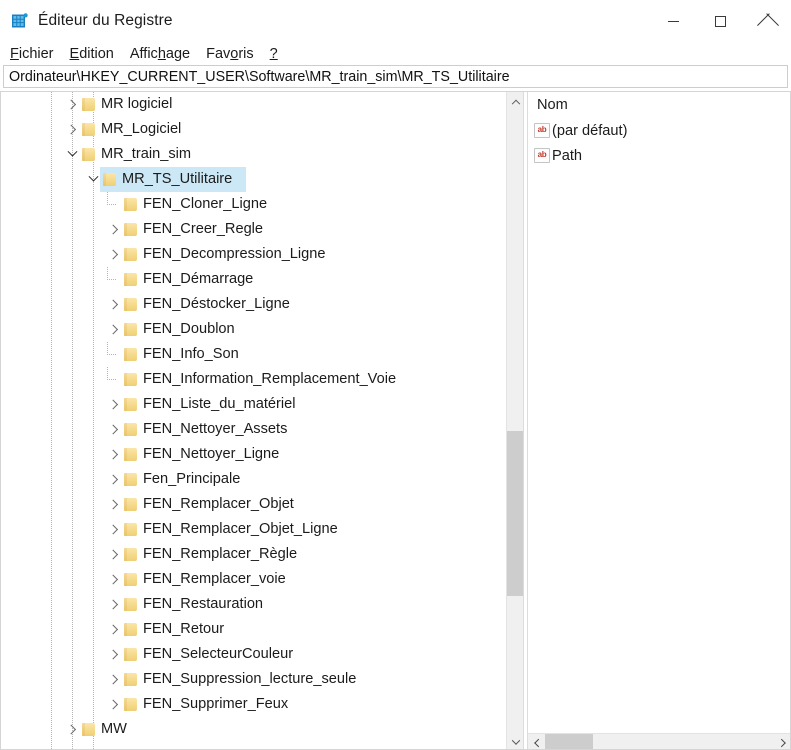 The image size is (791, 750). Describe the element at coordinates (215, 429) in the screenshot. I see `tree-item-label: FEN_Nettoyer_Assets` at that location.